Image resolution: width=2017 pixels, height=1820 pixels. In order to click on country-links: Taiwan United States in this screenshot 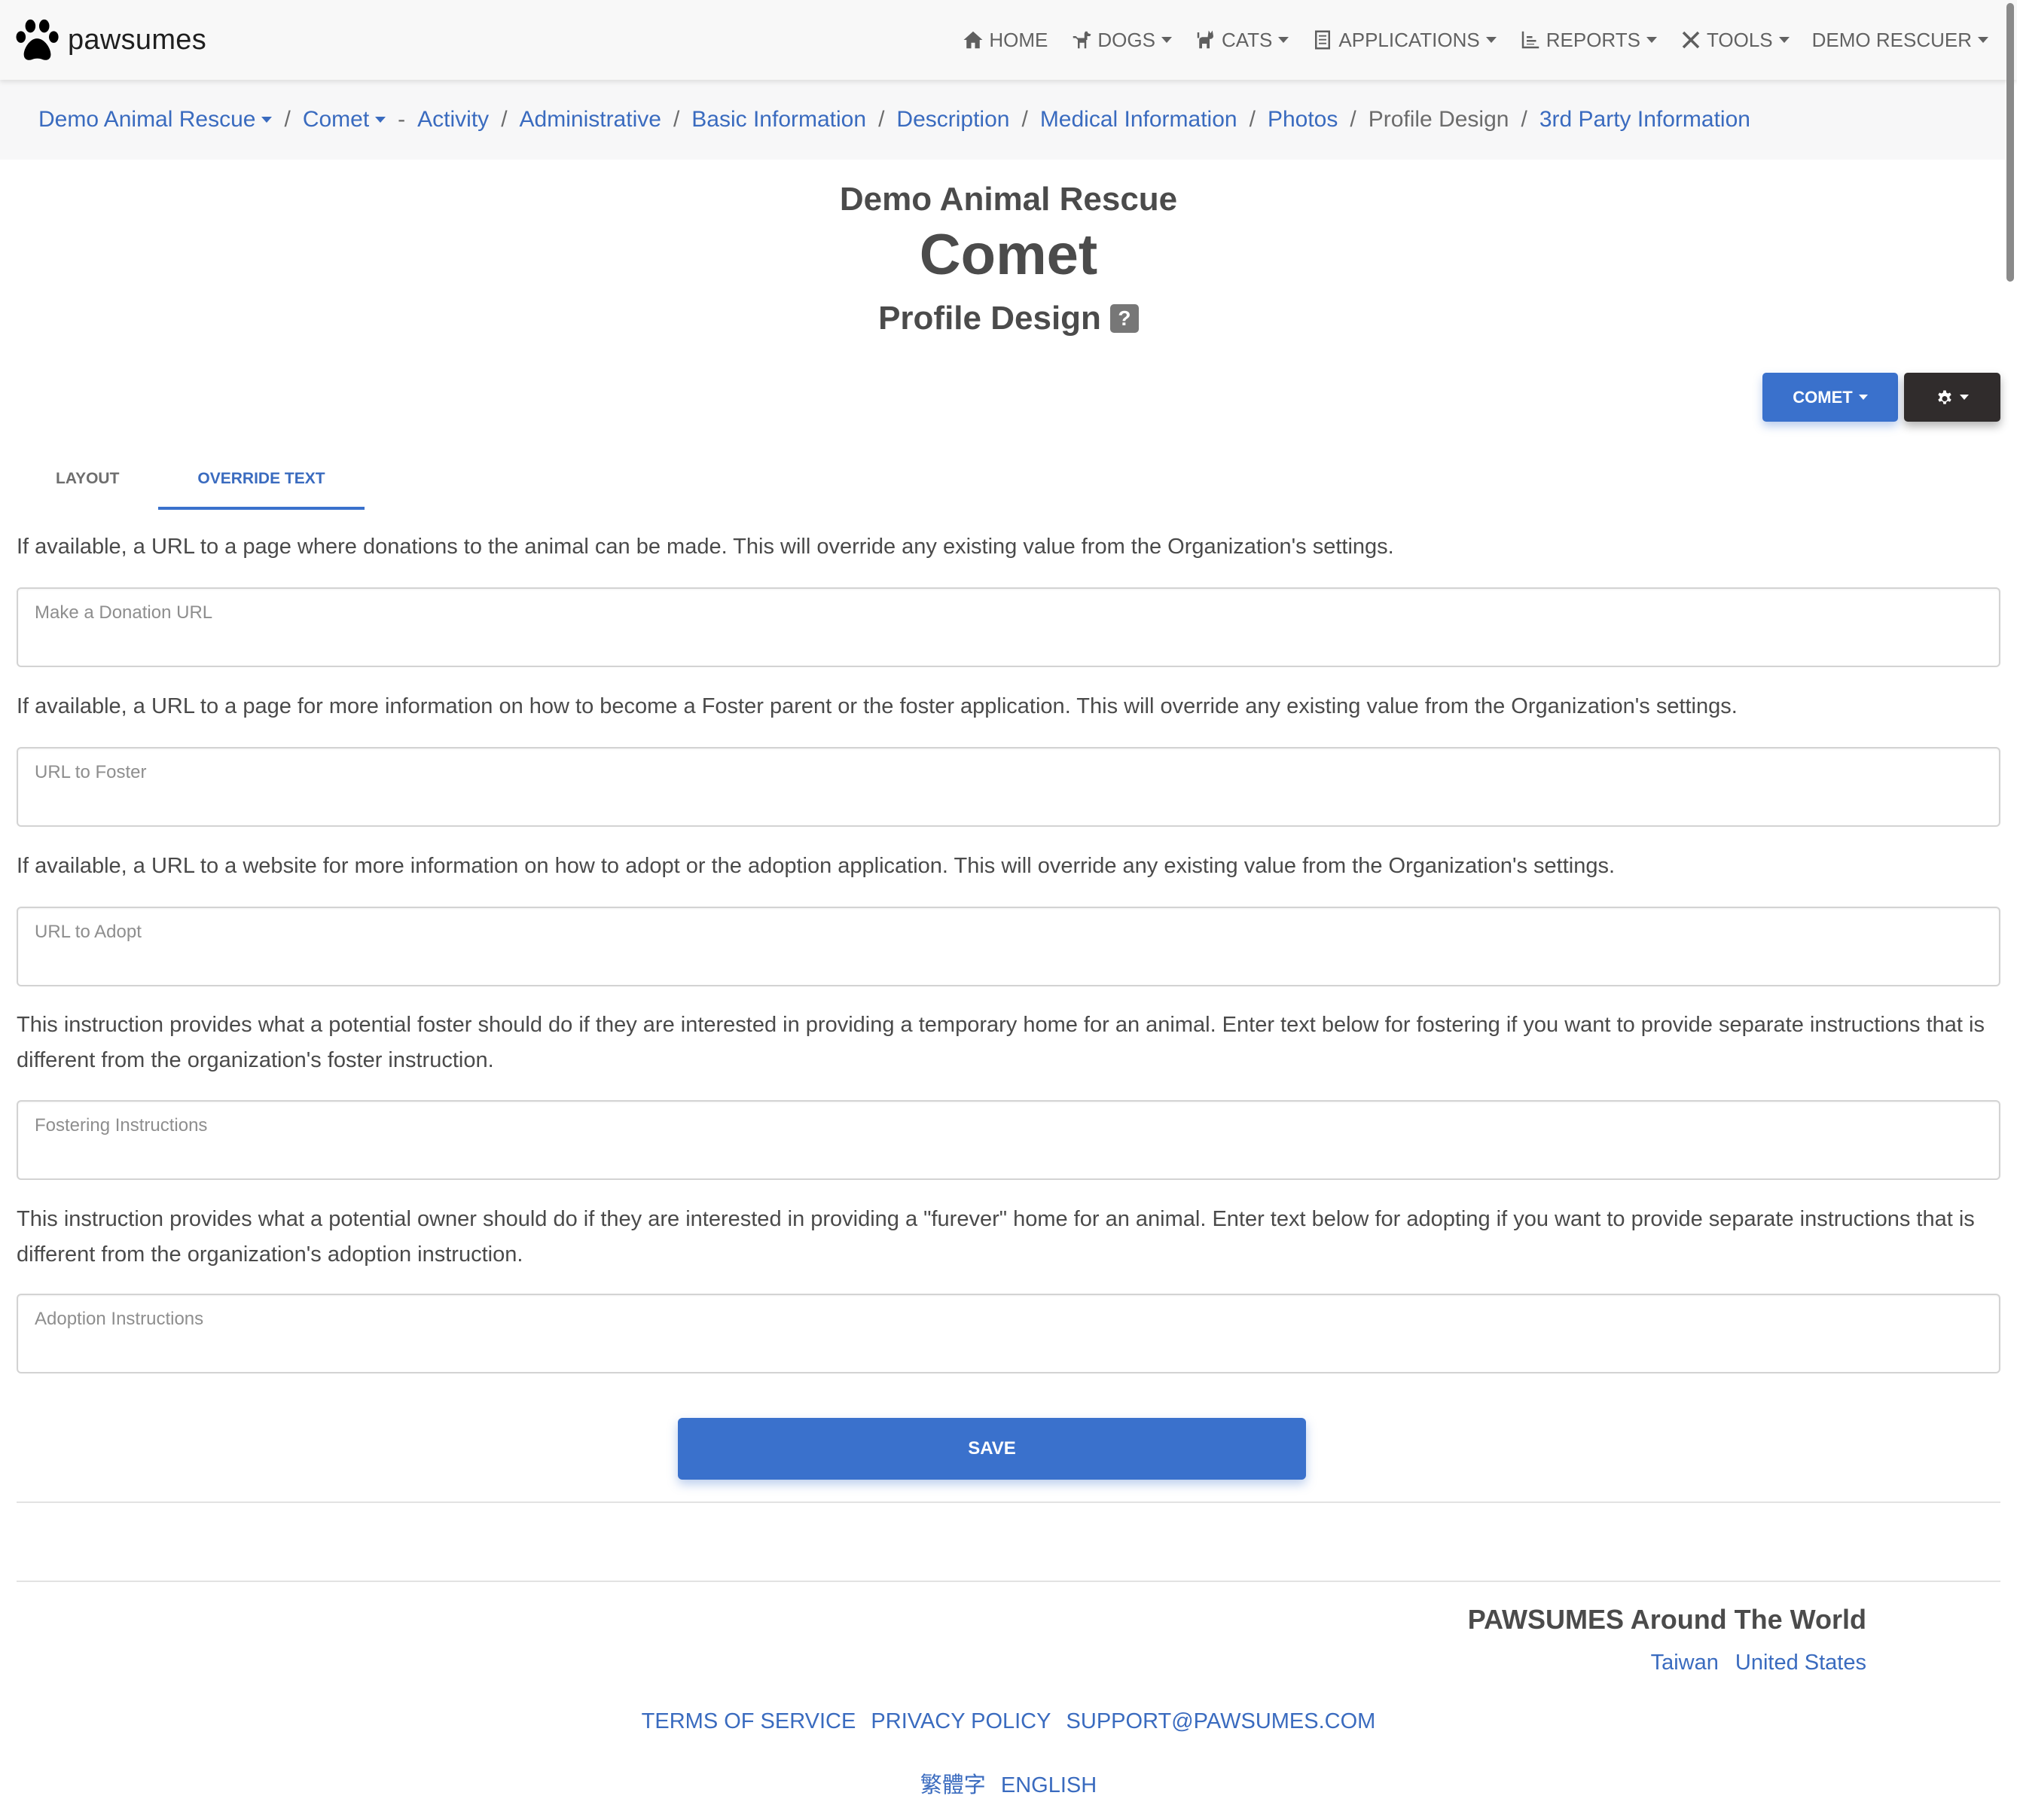, I will do `click(1750, 1663)`.